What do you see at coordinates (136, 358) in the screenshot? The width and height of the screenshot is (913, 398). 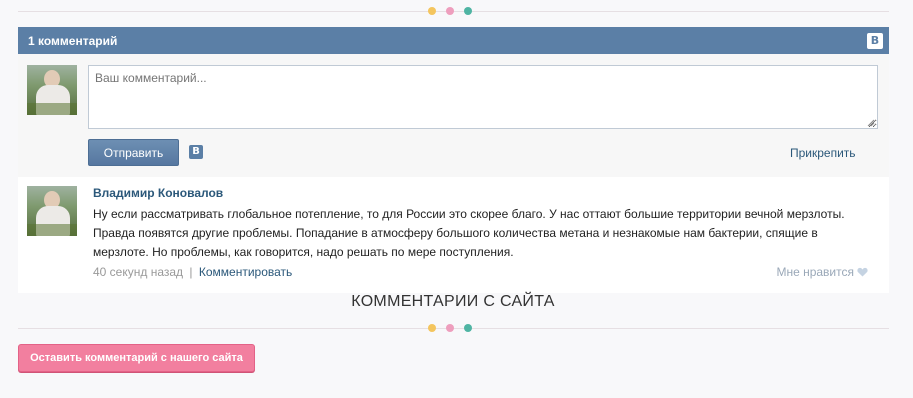 I see `leave-comment-button: Оставить комментарий с нашего сайта` at bounding box center [136, 358].